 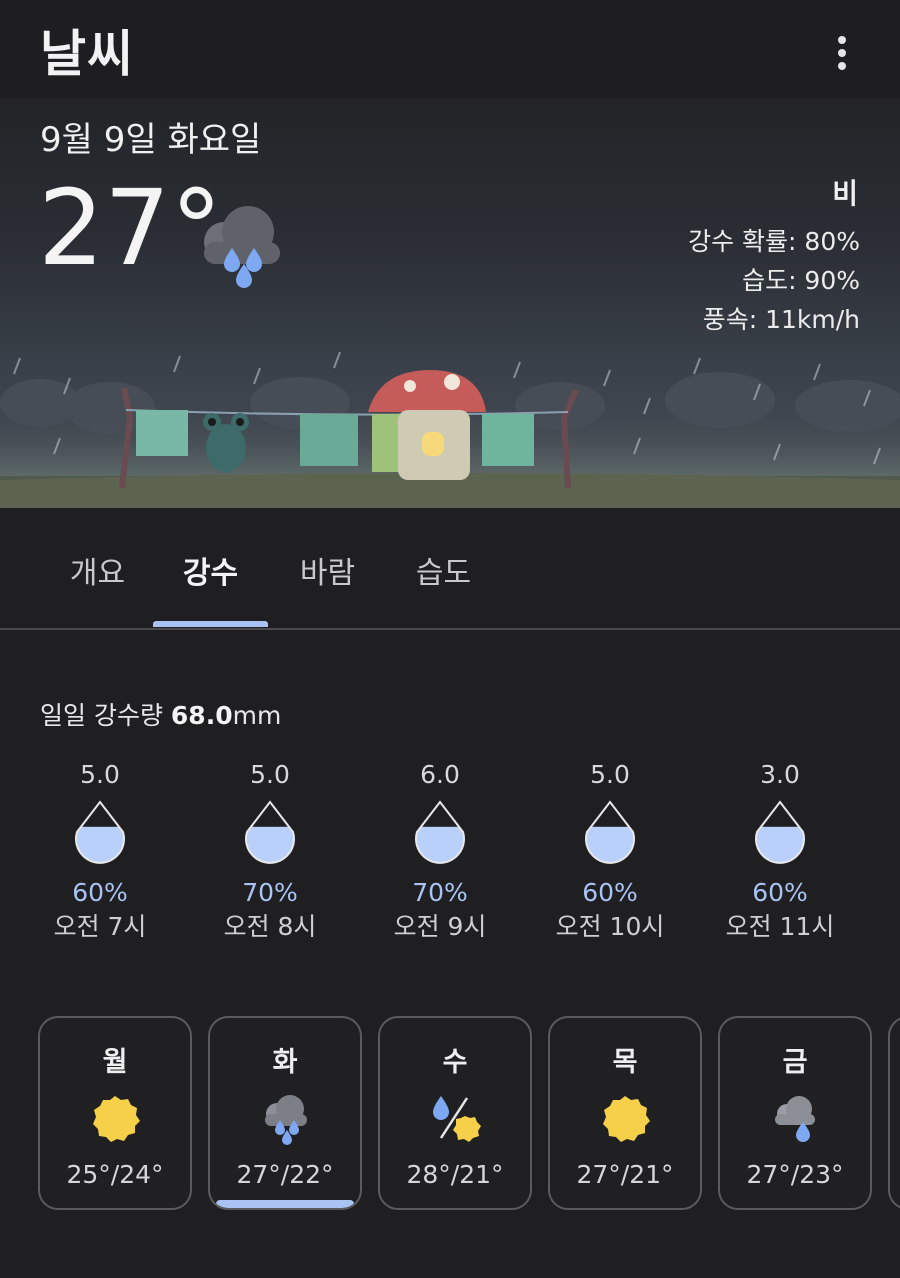 I want to click on hourly-item: 6.0 70% 오전 9시, so click(x=440, y=851).